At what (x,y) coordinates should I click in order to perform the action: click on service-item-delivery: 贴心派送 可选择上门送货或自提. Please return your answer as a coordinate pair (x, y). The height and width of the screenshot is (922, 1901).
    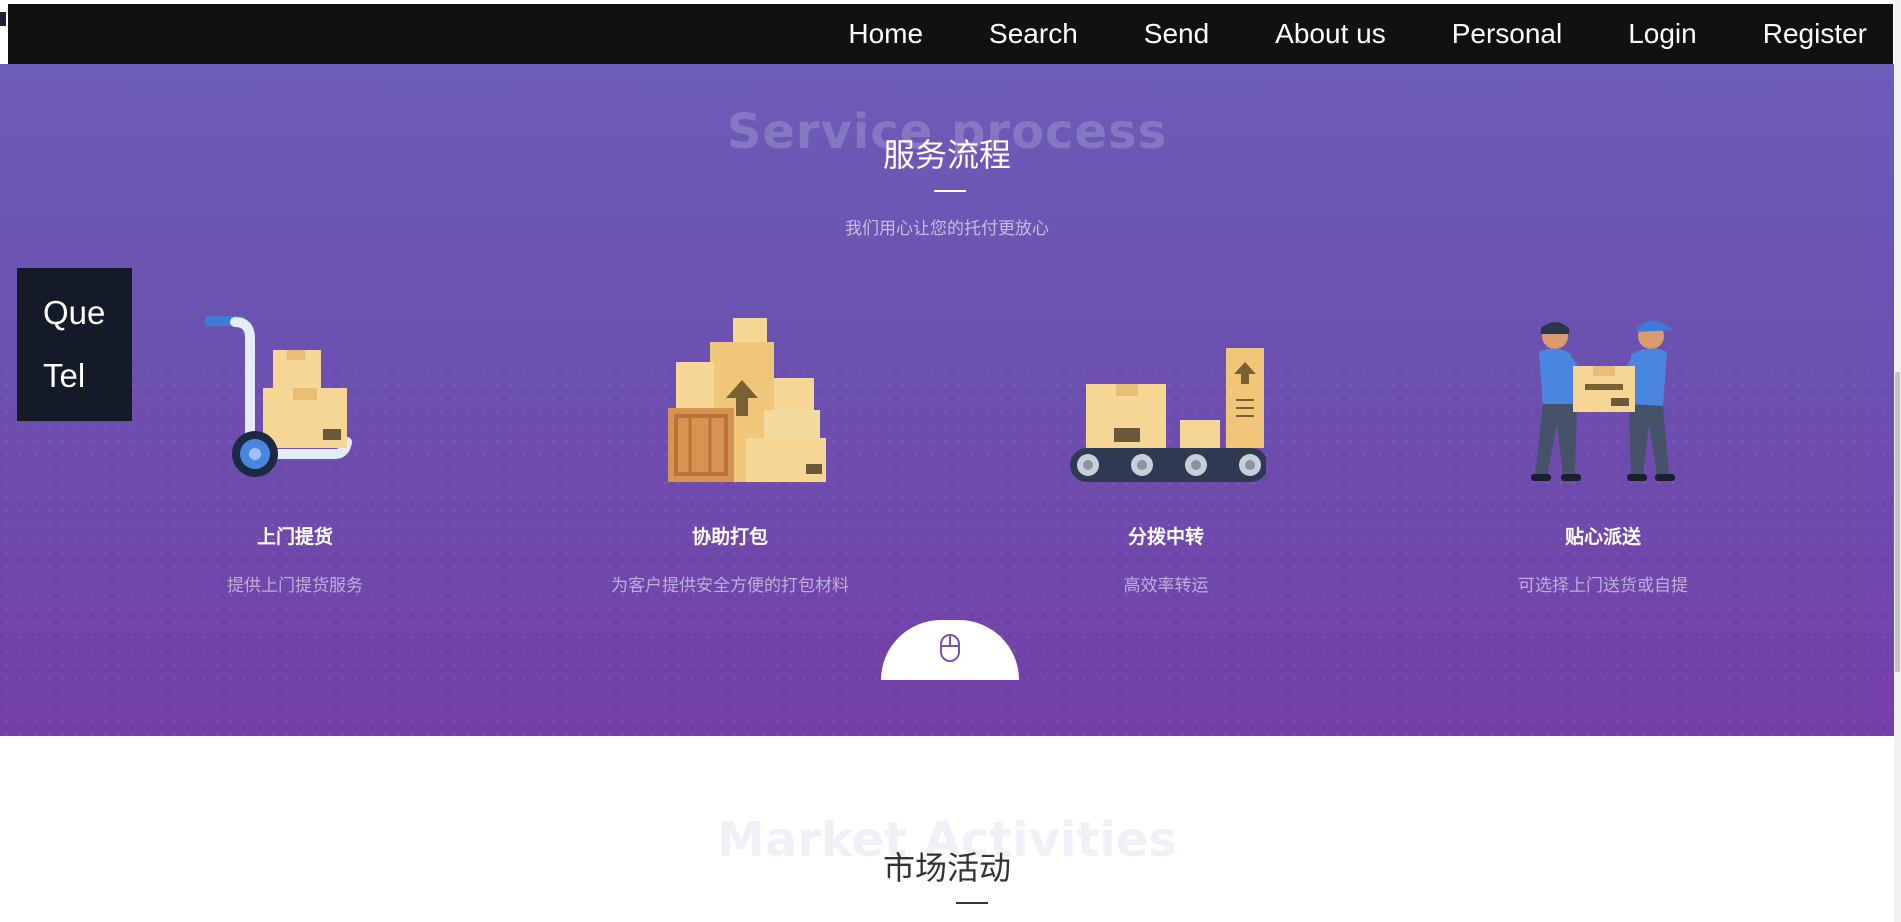
    Looking at the image, I should click on (1603, 455).